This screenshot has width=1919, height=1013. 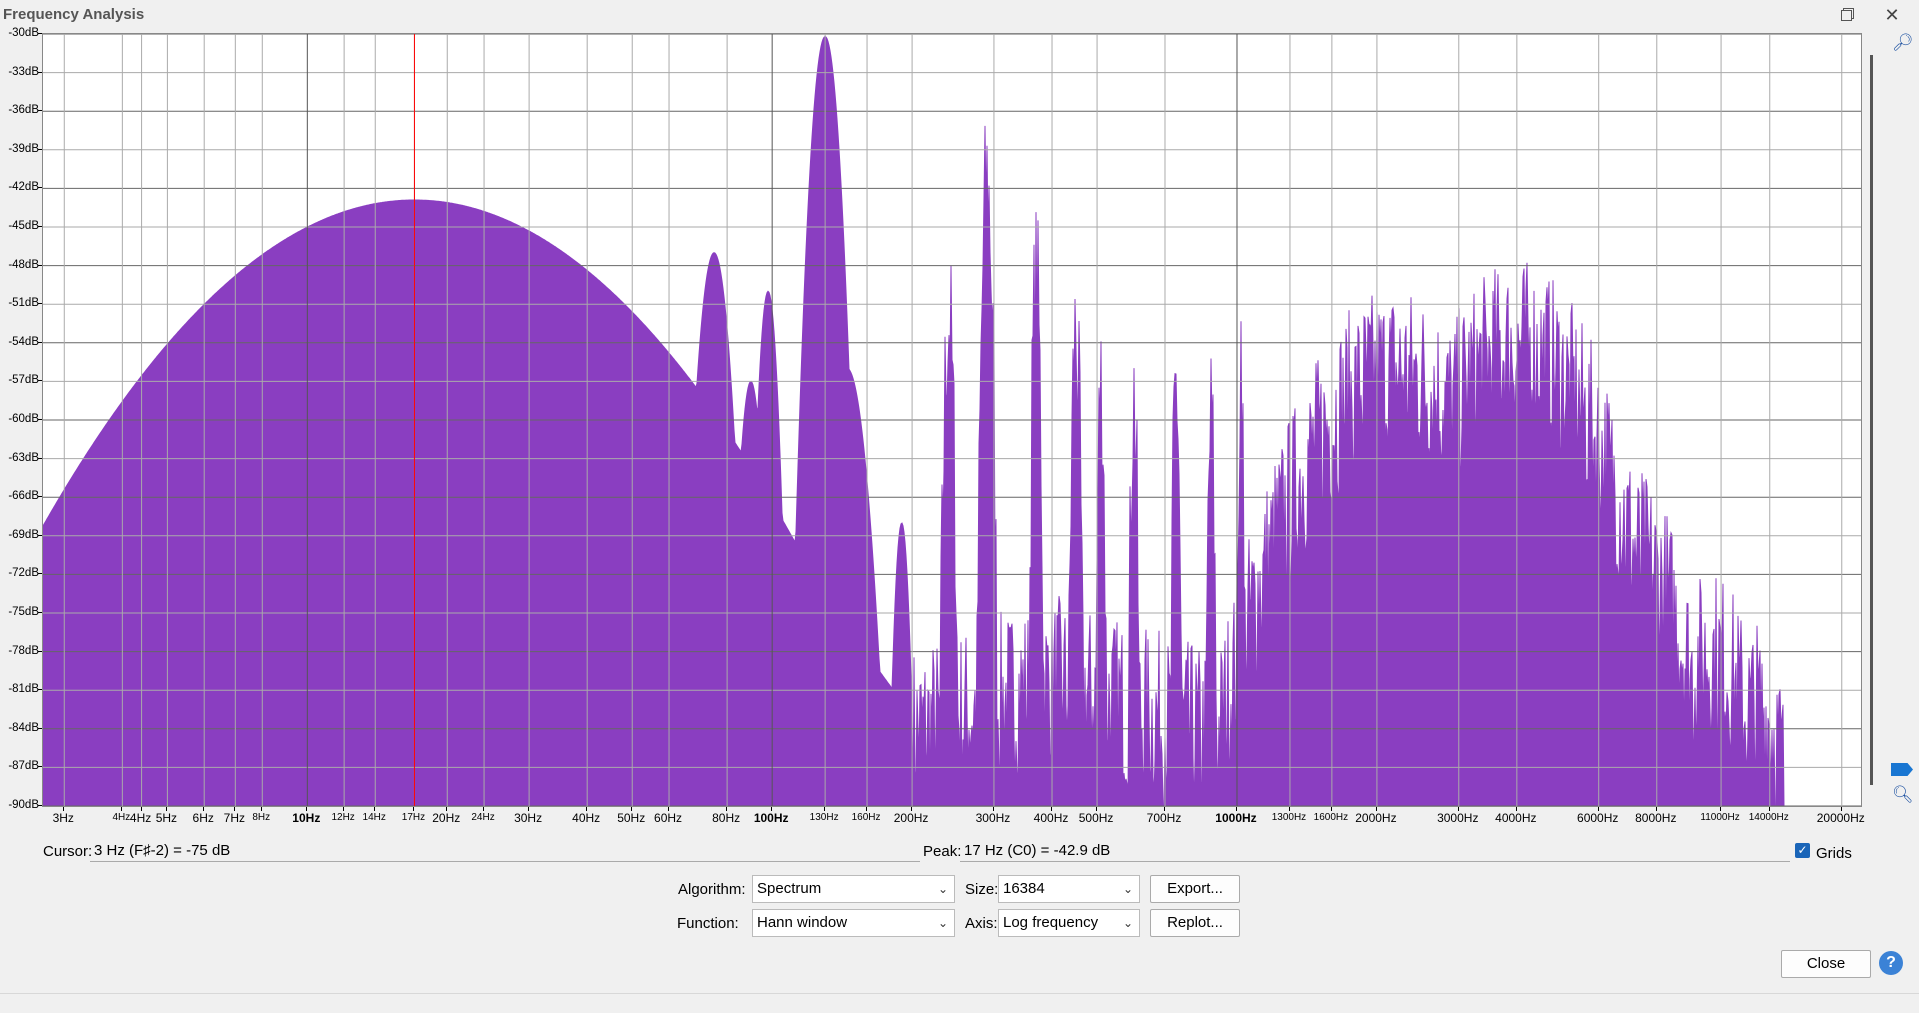 I want to click on y-tick-label: -72dB, so click(x=23, y=573).